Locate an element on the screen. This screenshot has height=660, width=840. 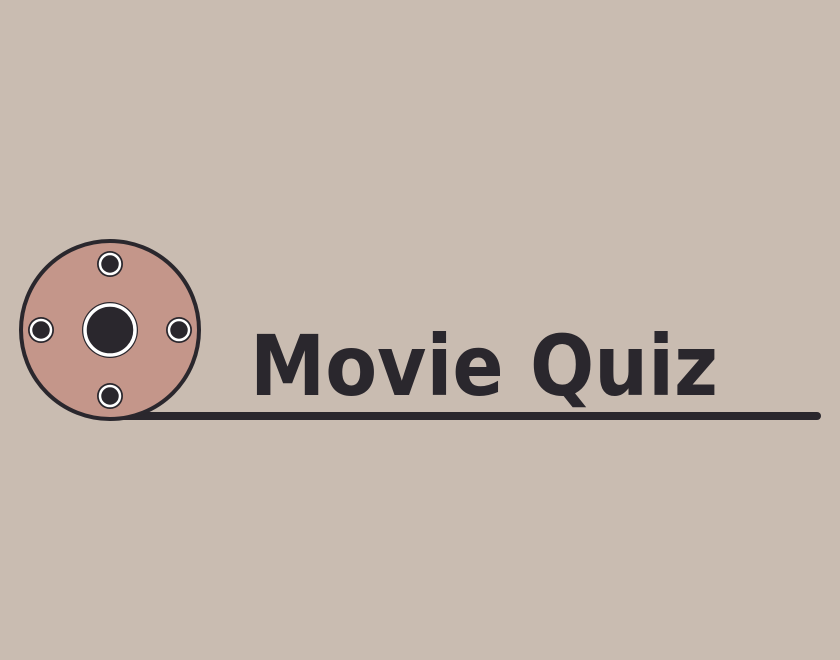
reel-hole-bottom is located at coordinates (110, 396).